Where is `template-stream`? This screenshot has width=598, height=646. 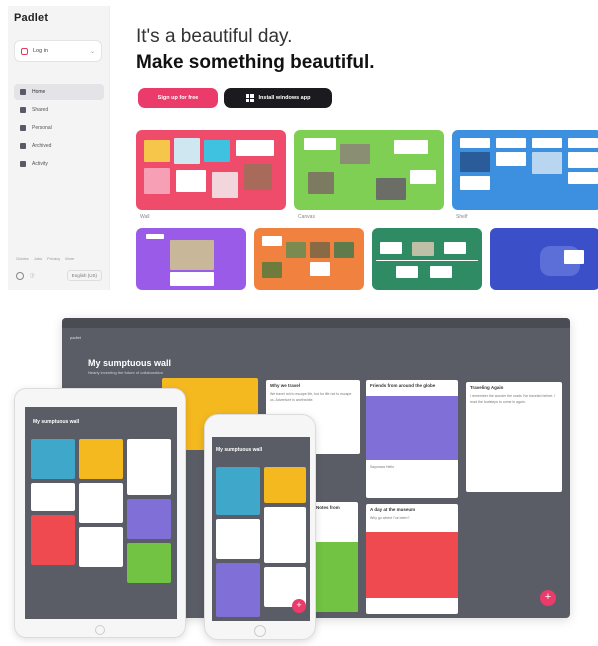
template-stream is located at coordinates (191, 259).